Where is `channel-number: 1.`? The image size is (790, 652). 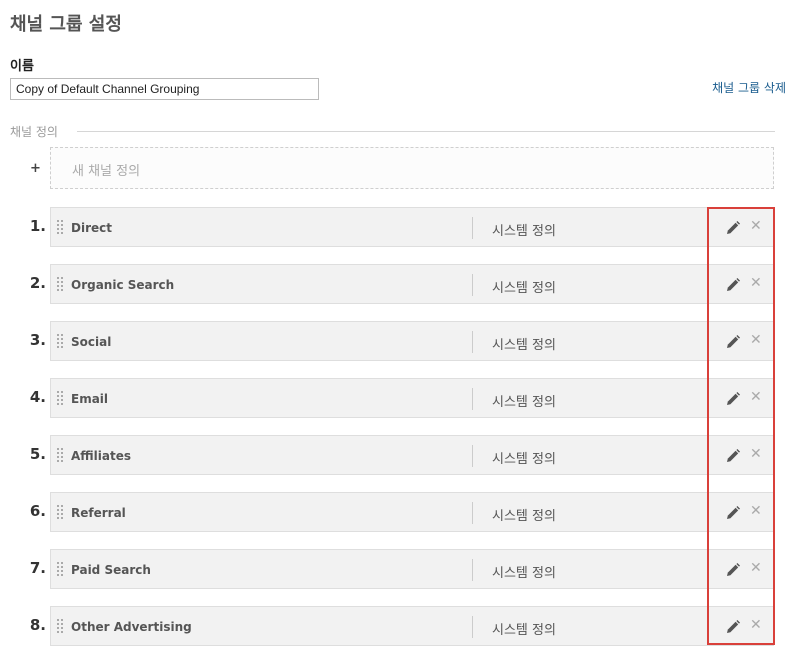
channel-number: 1. is located at coordinates (37, 226).